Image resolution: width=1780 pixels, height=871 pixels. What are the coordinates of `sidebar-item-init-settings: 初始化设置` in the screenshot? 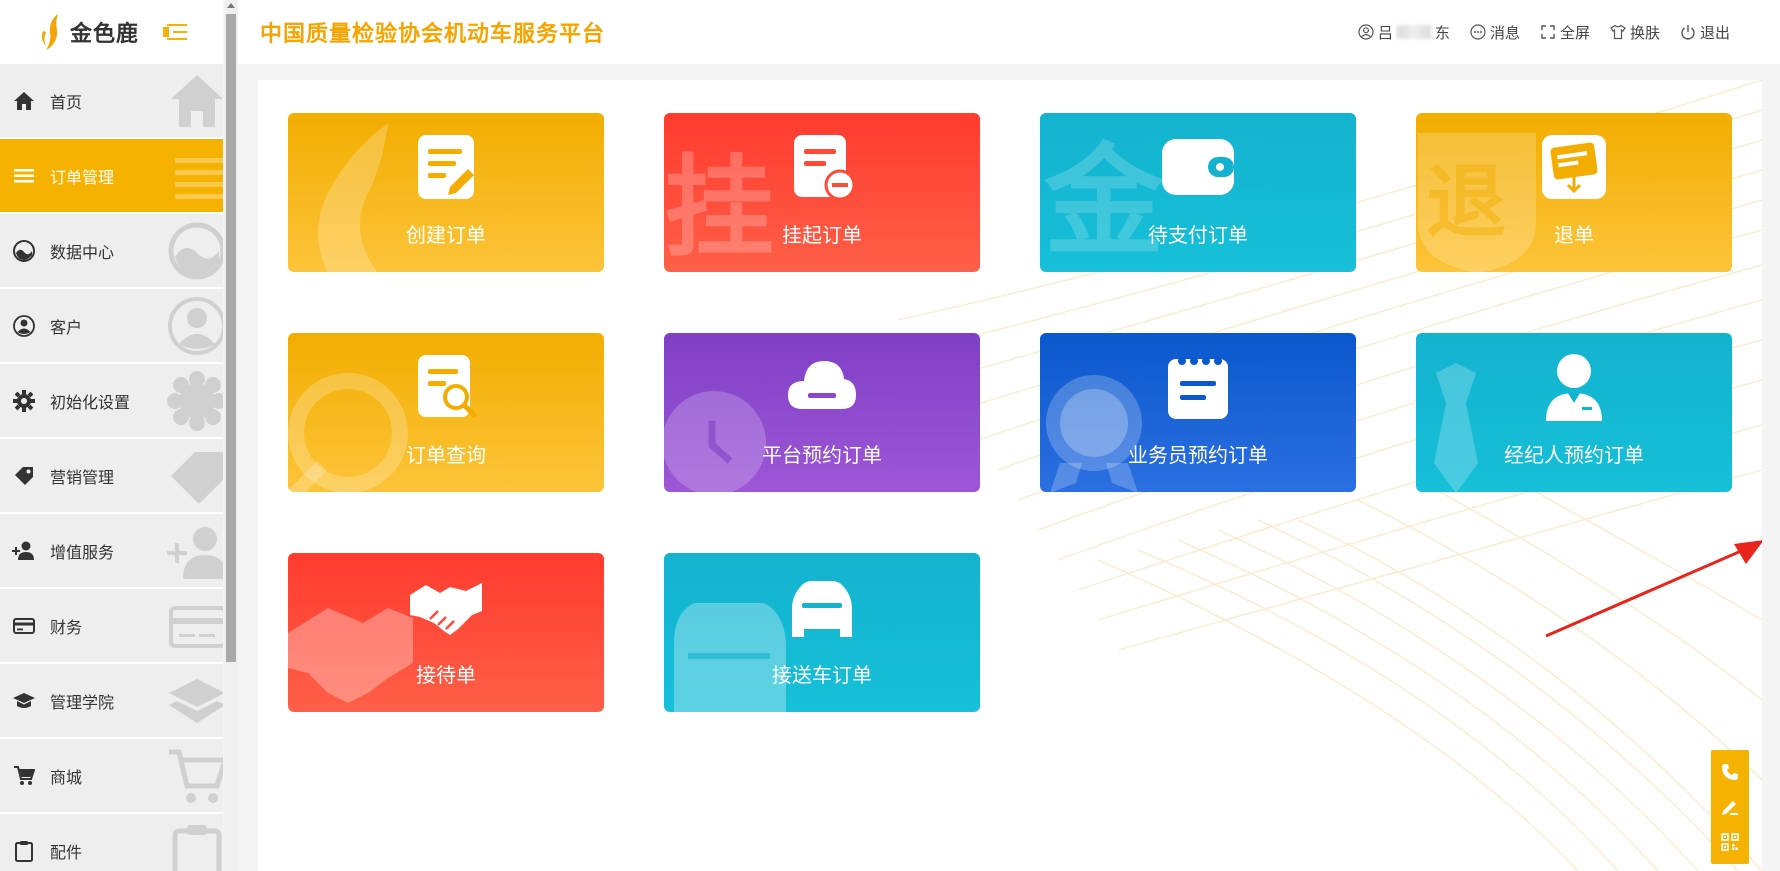 It's located at (111, 400).